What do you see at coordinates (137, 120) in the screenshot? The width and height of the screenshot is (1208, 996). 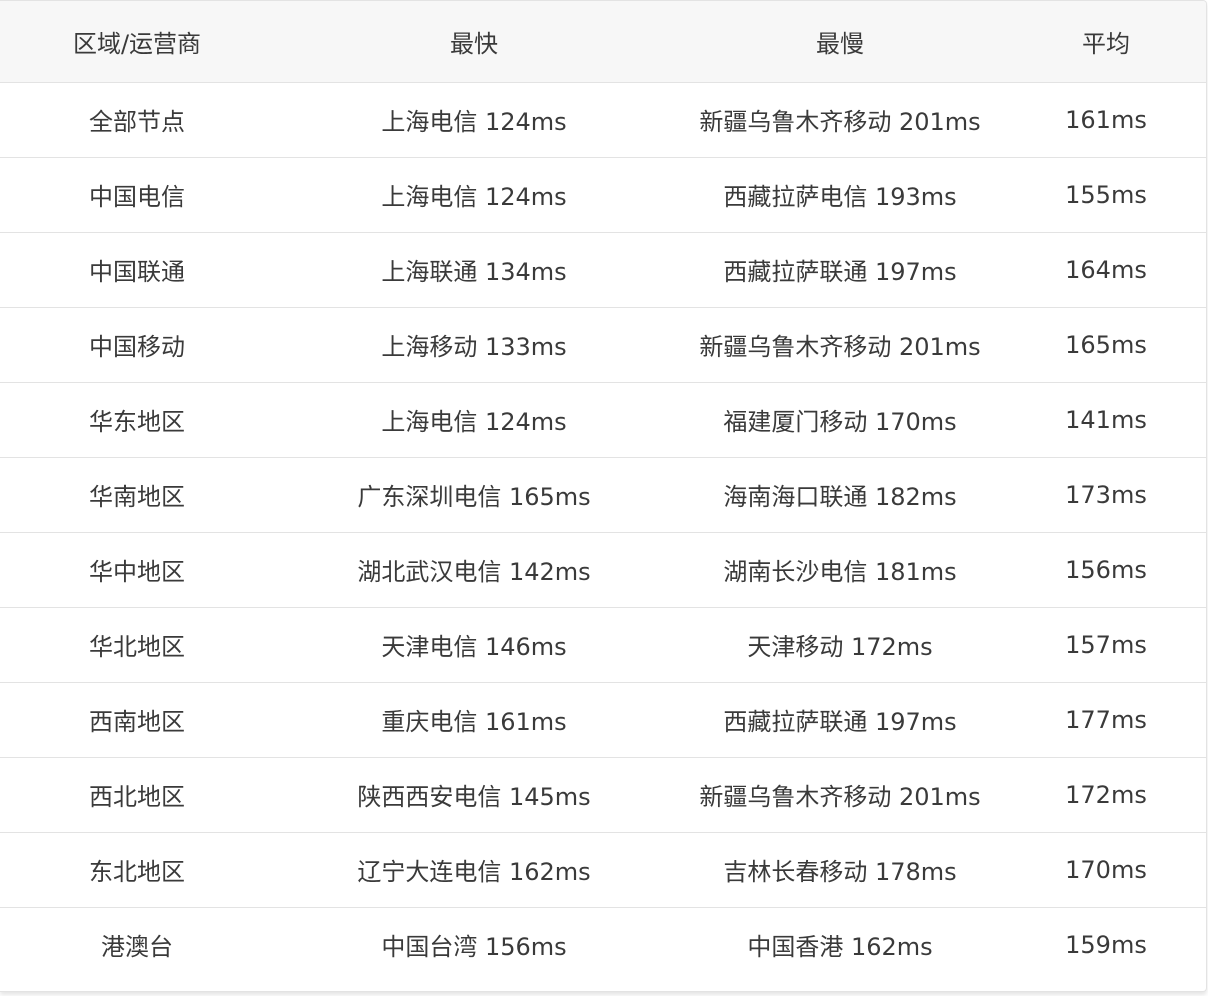 I see `region-cell: 全部节点` at bounding box center [137, 120].